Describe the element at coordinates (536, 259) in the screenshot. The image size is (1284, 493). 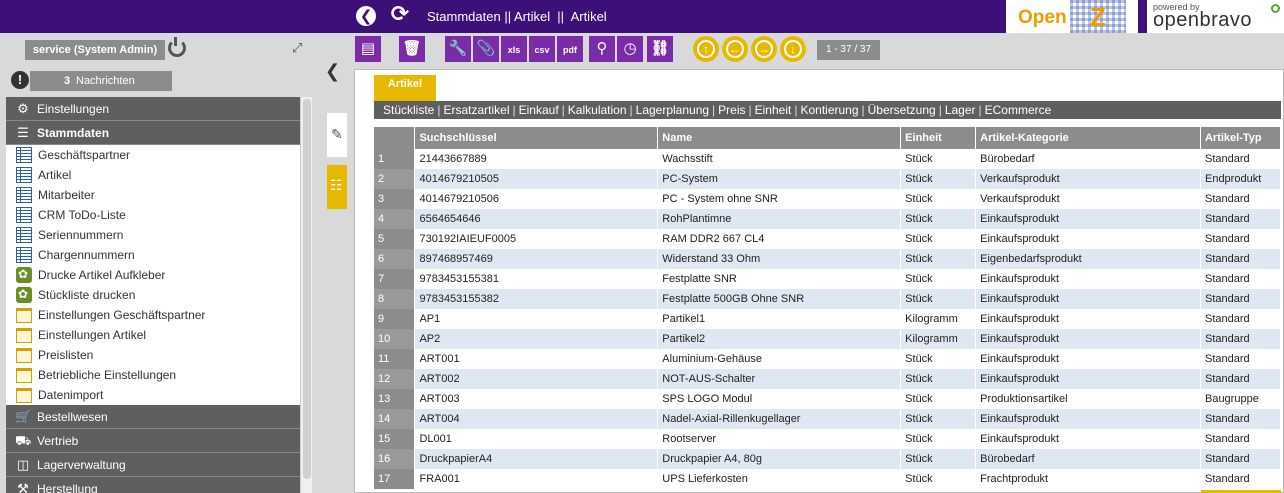
I see `suchschluessel-cell: 897468957469` at that location.